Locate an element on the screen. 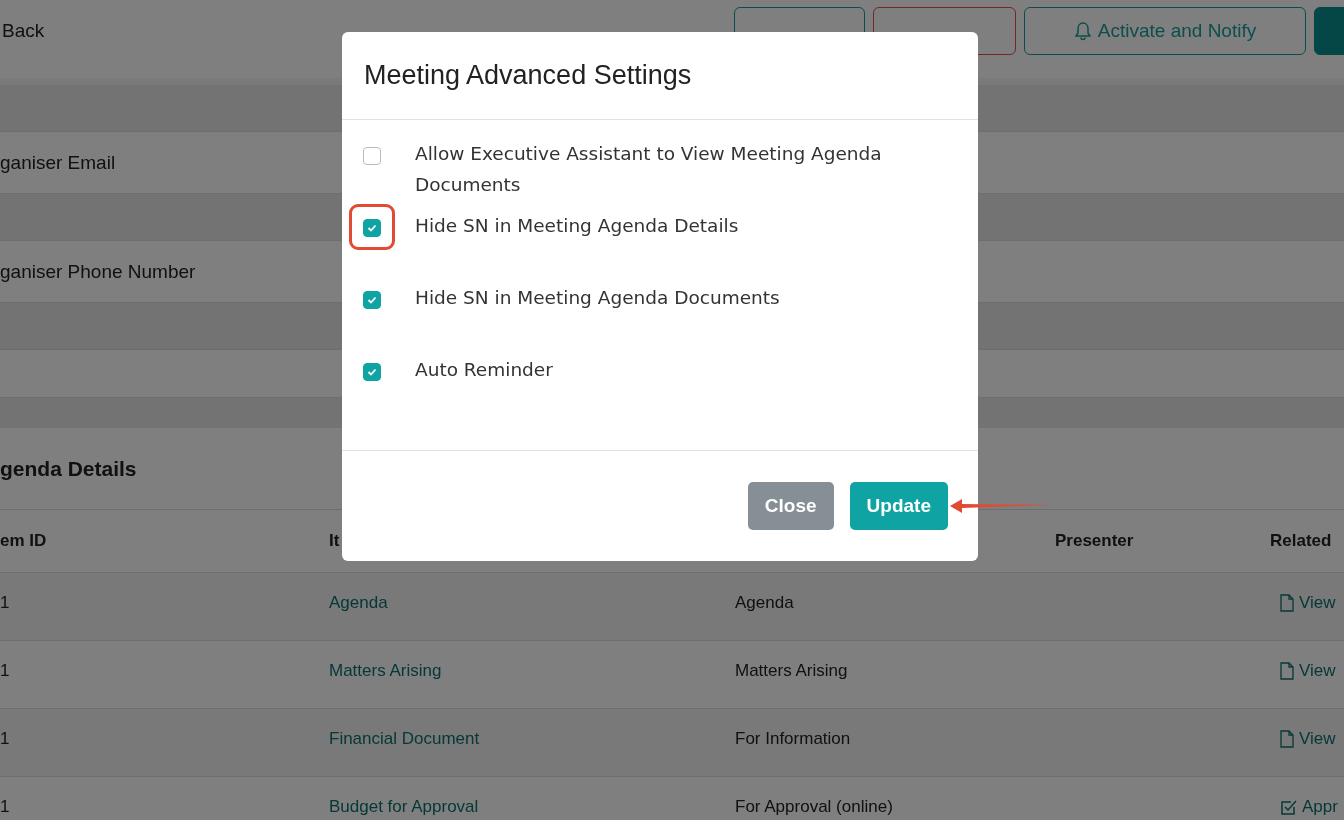 This screenshot has width=1344, height=820. column-header: em ID is located at coordinates (23, 540).